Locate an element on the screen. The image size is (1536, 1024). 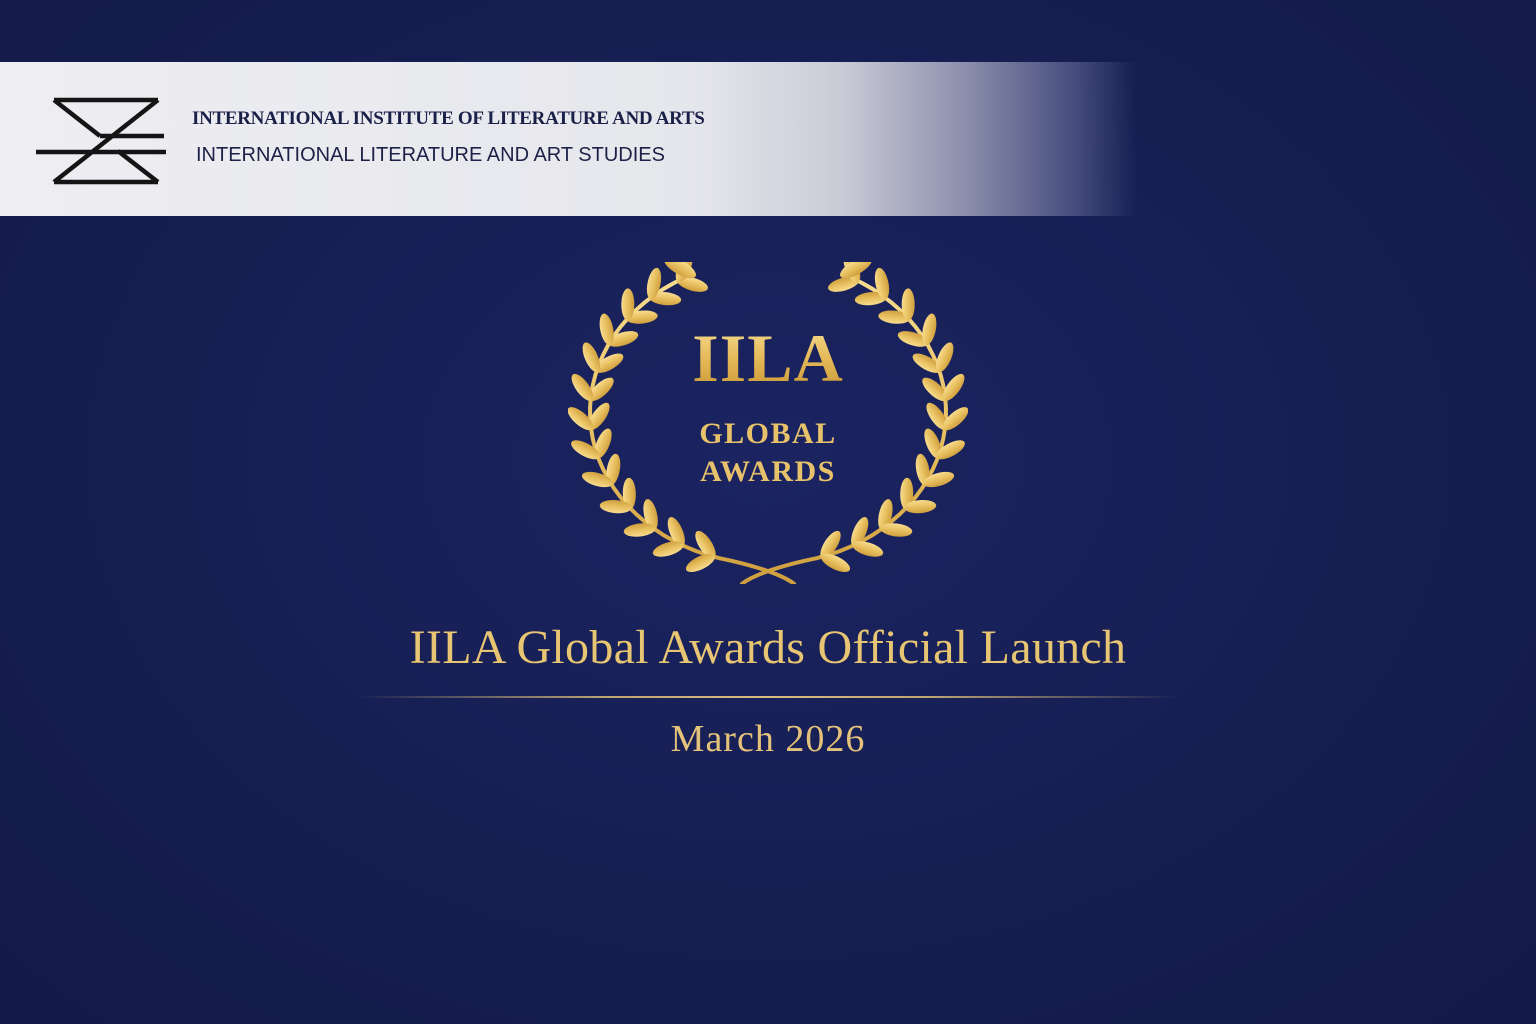
announcement-title: IILA Global Awards Official Launch is located at coordinates (768, 647).